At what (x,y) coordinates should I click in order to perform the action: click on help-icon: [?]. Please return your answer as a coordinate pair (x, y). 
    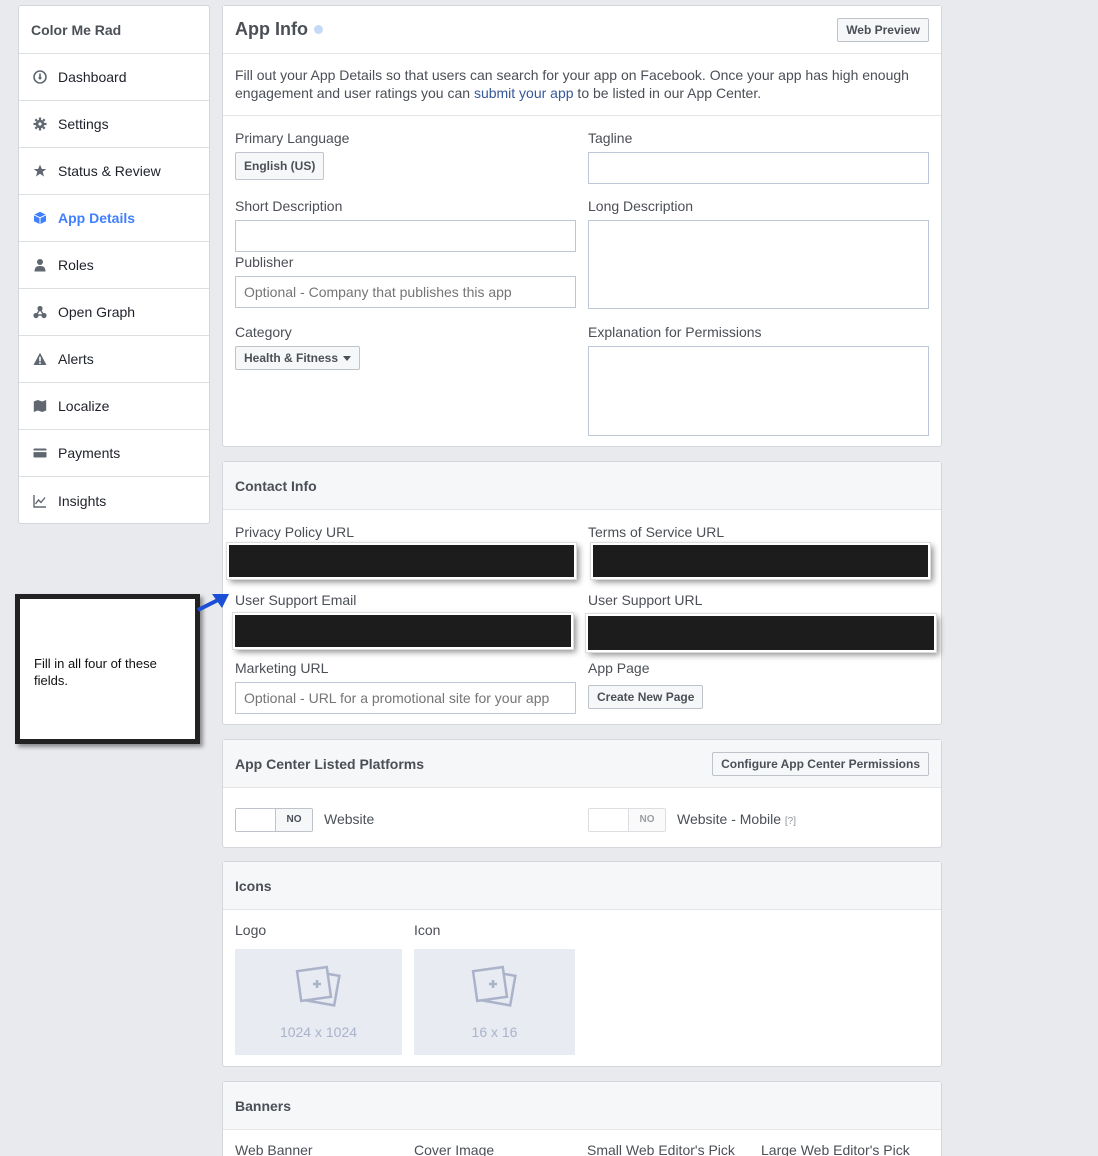
    Looking at the image, I should click on (790, 821).